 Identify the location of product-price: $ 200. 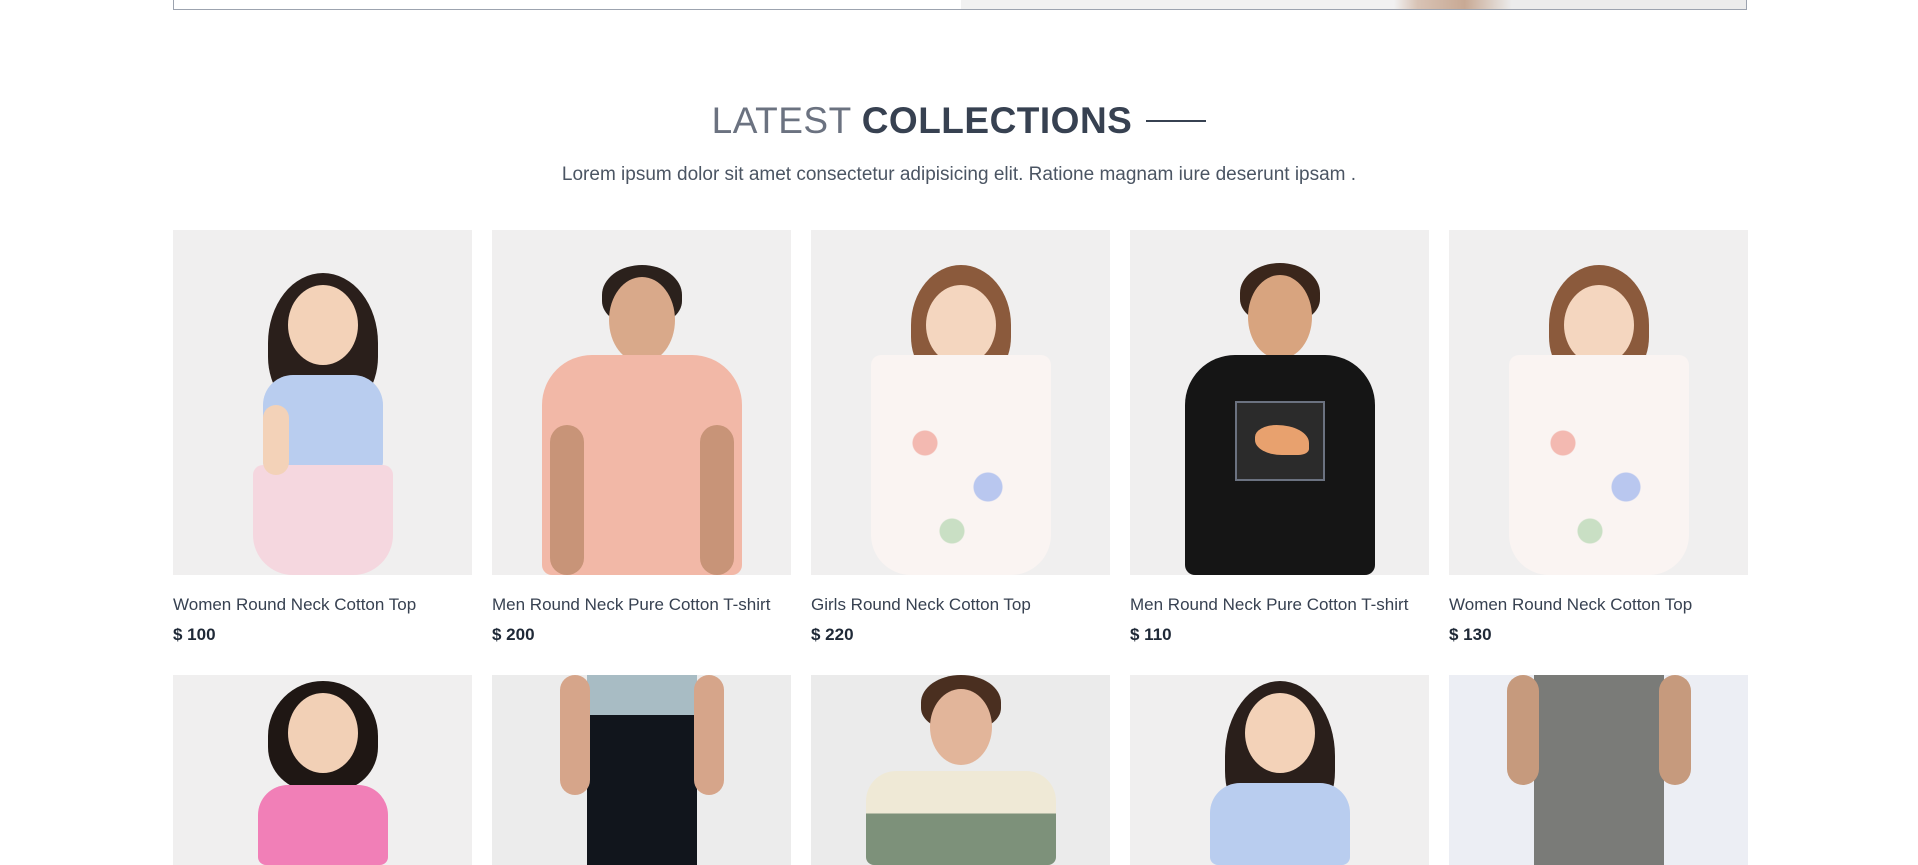
(513, 634).